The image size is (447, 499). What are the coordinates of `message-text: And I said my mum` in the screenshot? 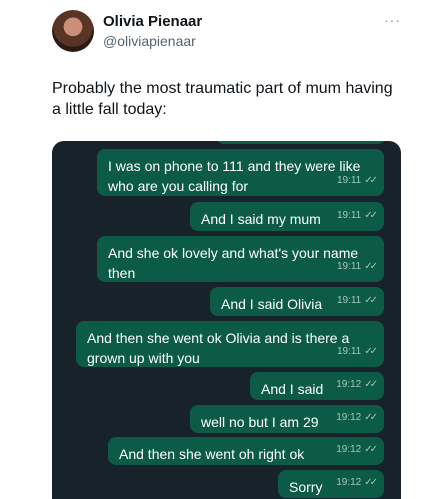 It's located at (261, 219).